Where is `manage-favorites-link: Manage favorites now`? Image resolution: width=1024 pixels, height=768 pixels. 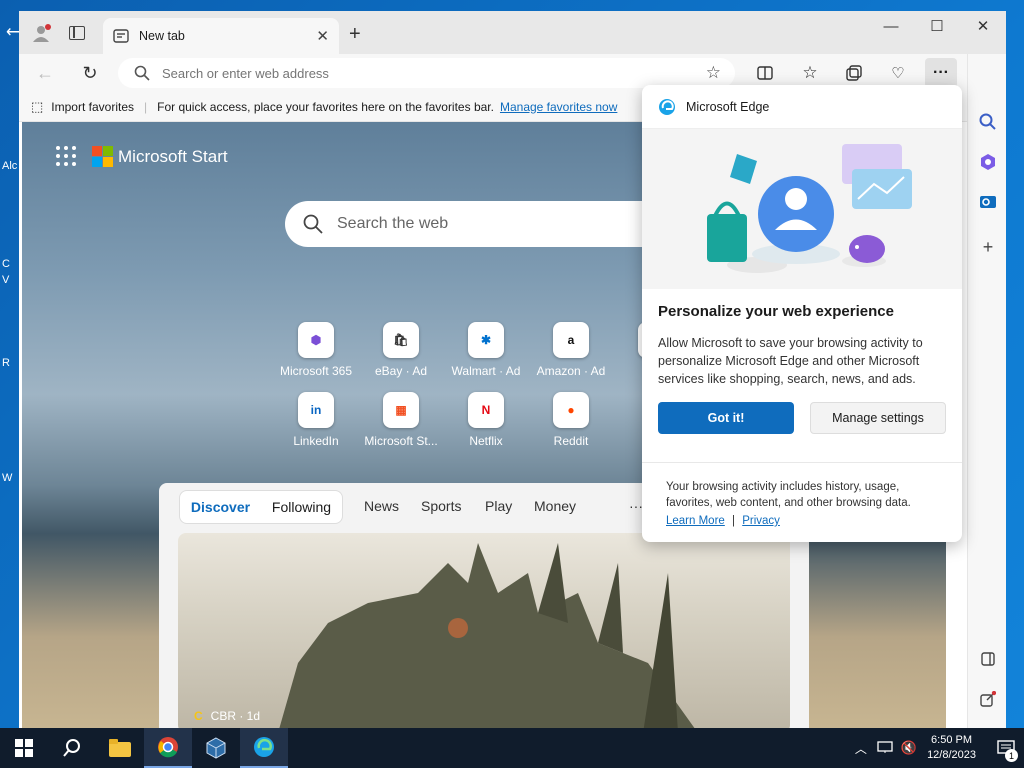
manage-favorites-link: Manage favorites now is located at coordinates (558, 107).